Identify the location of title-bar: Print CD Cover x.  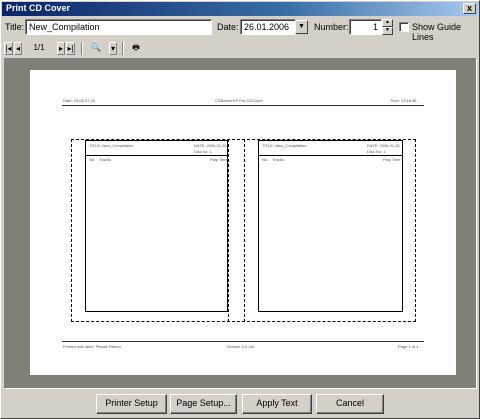
(240, 9).